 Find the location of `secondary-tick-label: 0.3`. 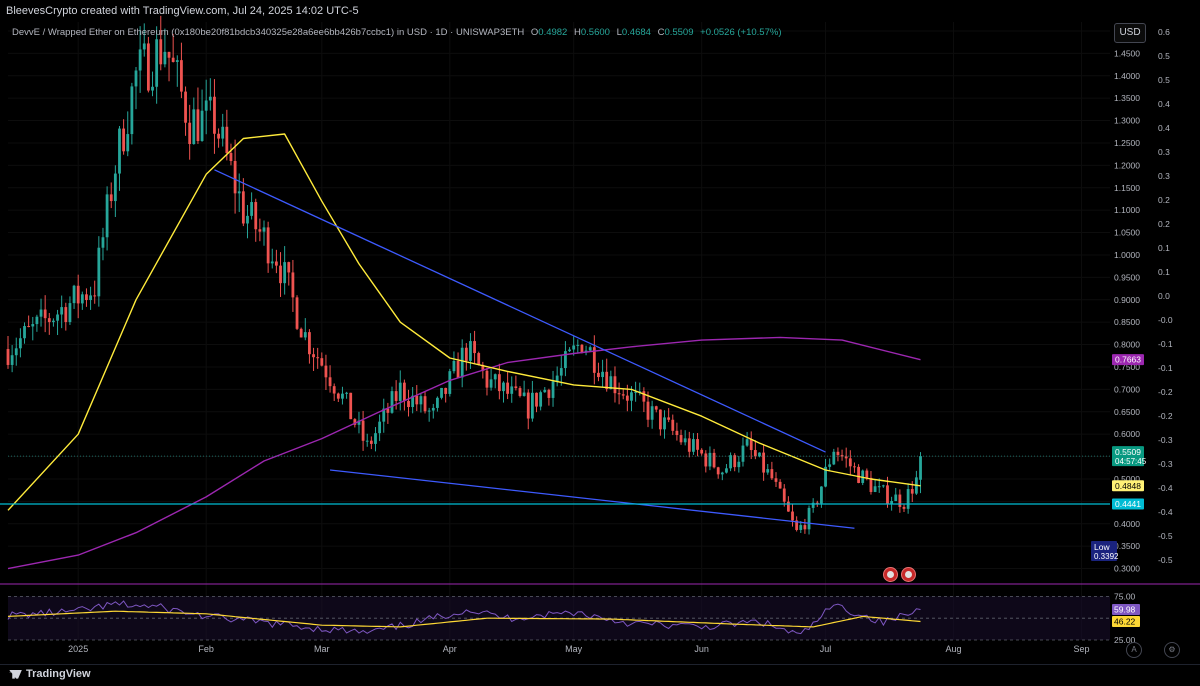

secondary-tick-label: 0.3 is located at coordinates (1164, 176).